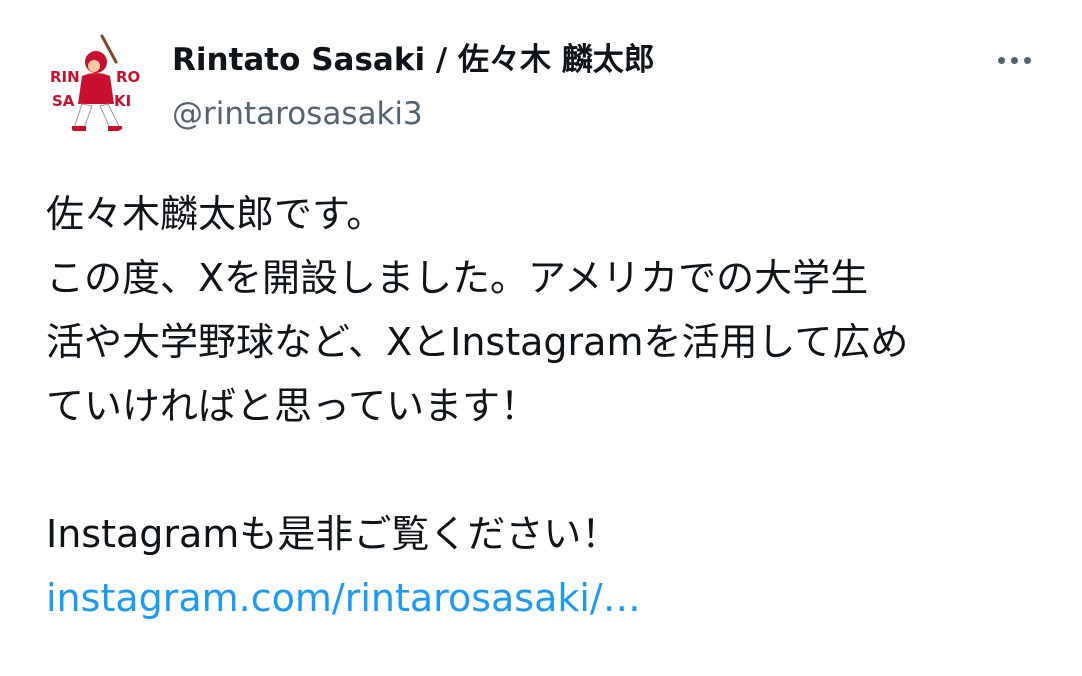 This screenshot has height=676, width=1082. Describe the element at coordinates (65, 77) in the screenshot. I see `svg-text: RIN` at that location.